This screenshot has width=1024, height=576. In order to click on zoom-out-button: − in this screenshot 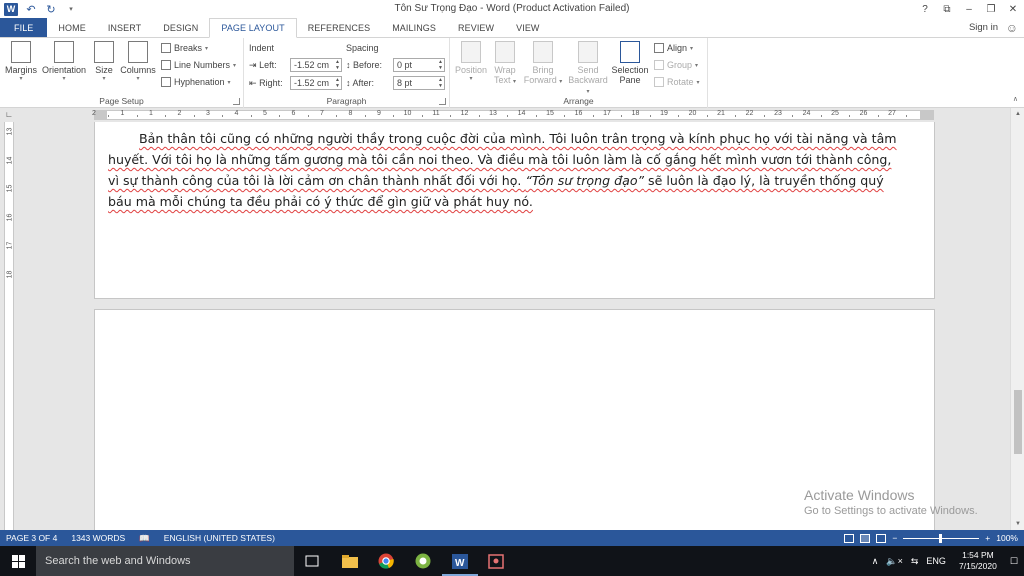, I will do `click(894, 538)`.